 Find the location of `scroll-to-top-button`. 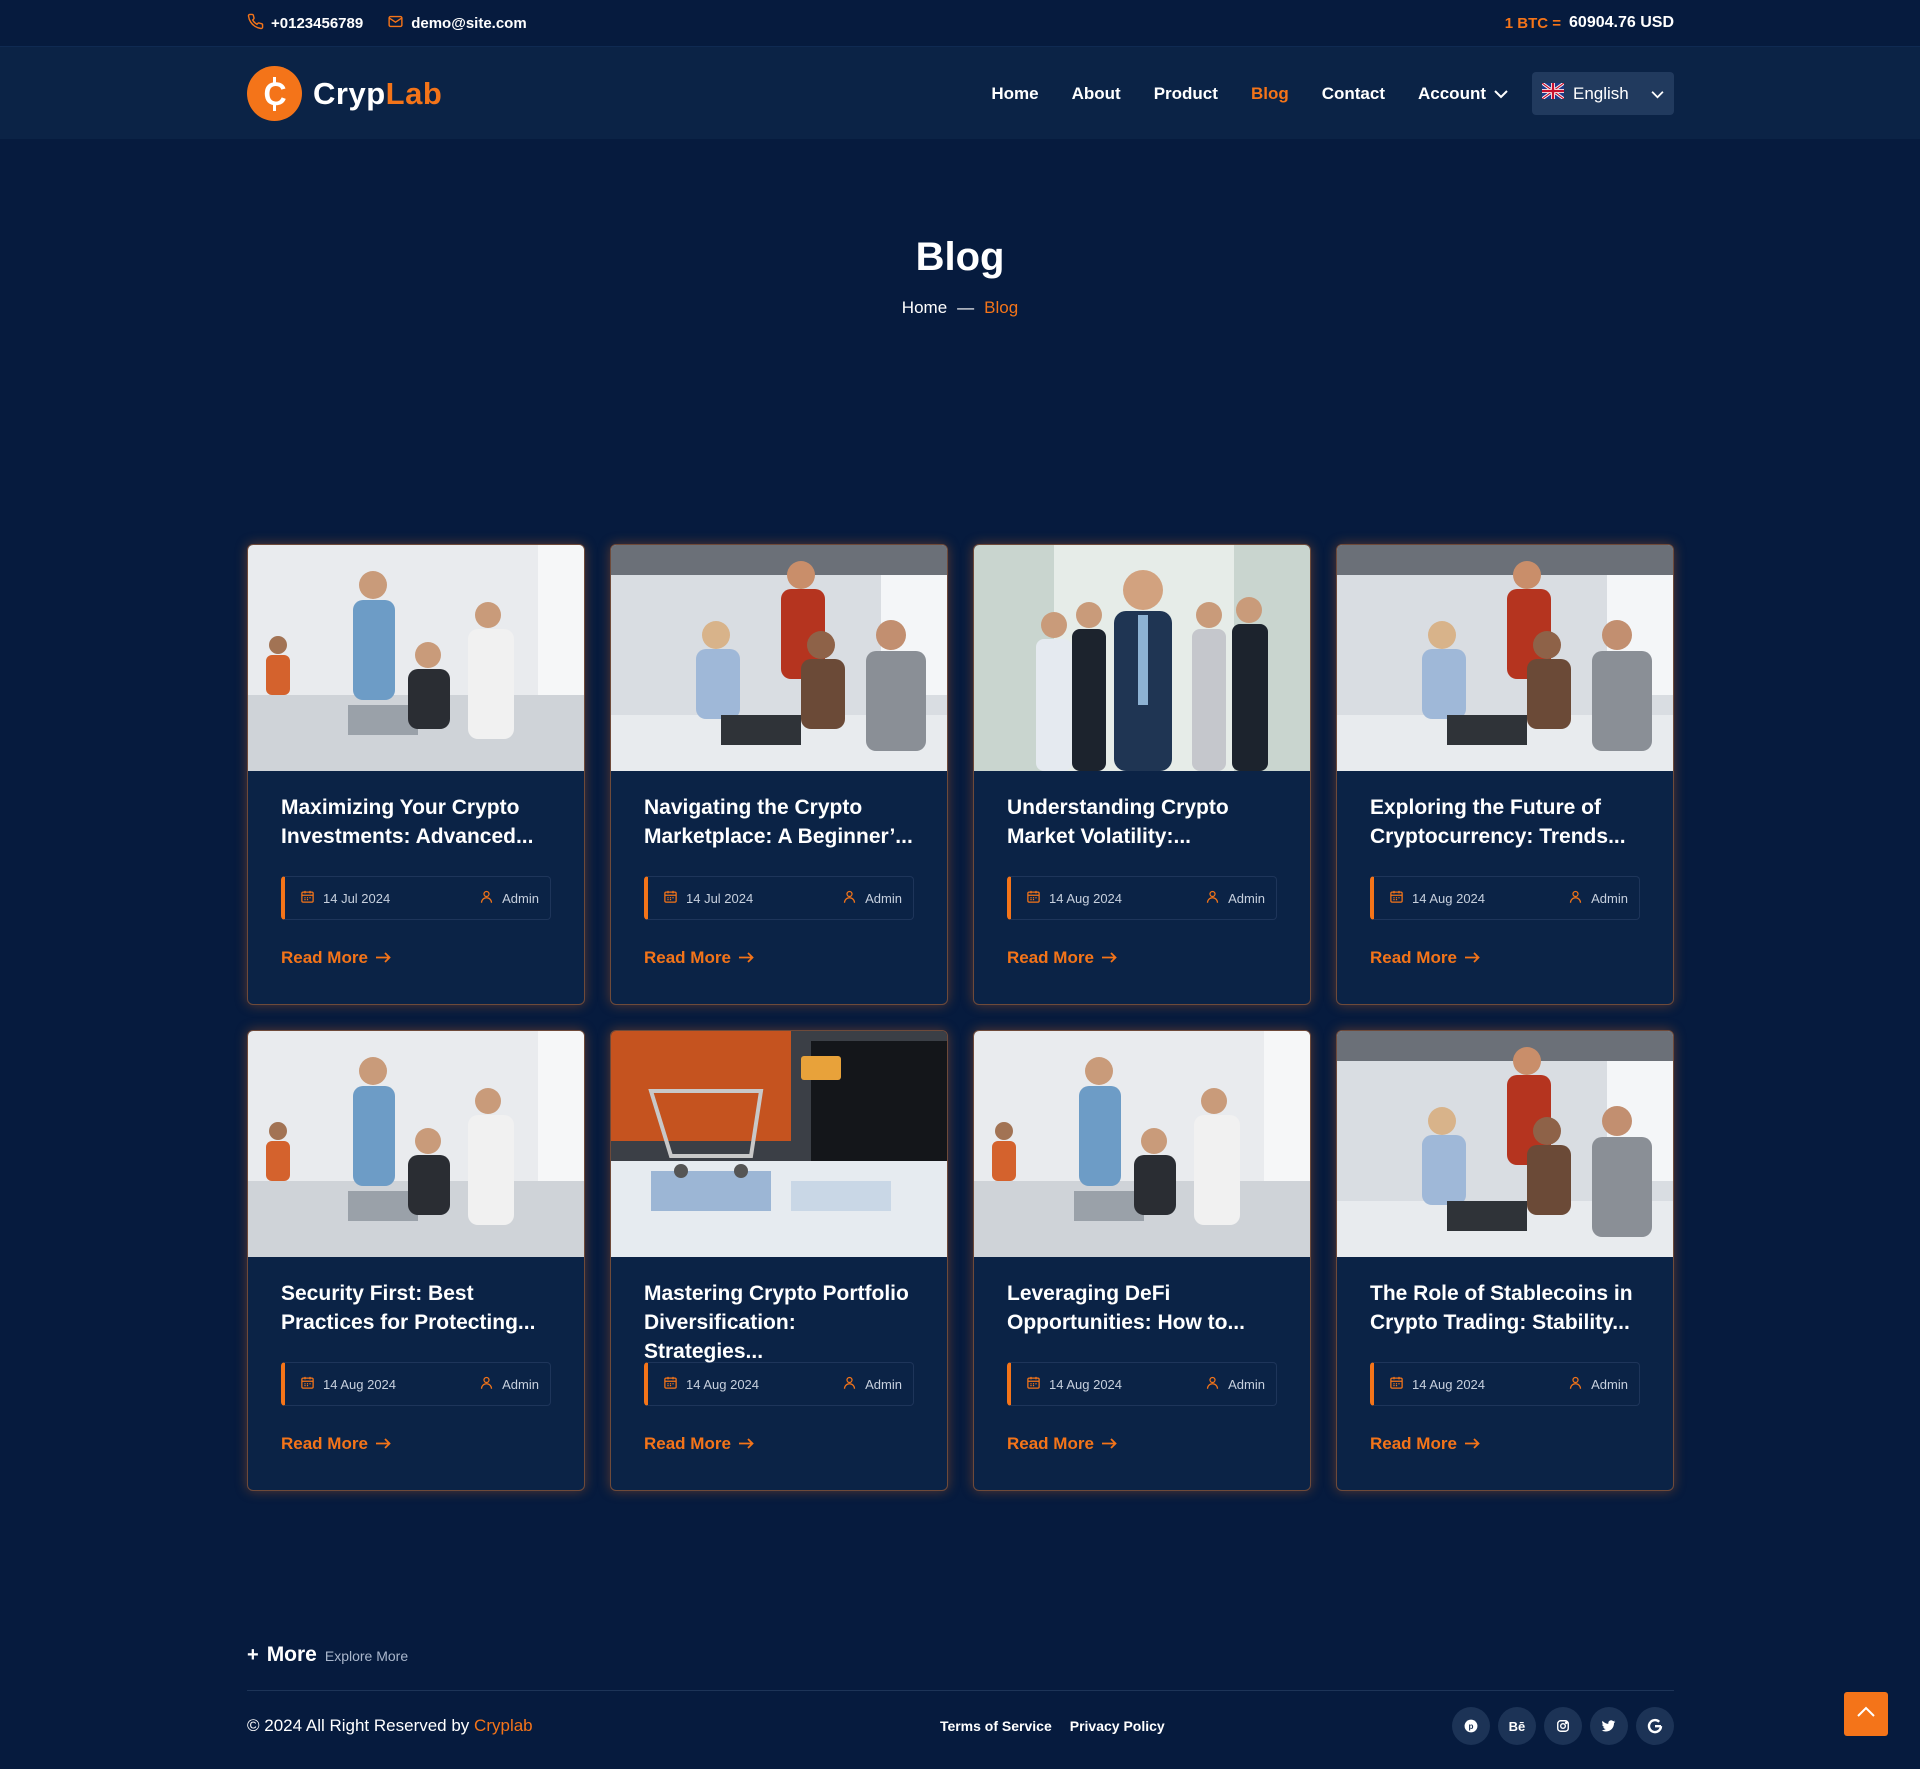

scroll-to-top-button is located at coordinates (1866, 1714).